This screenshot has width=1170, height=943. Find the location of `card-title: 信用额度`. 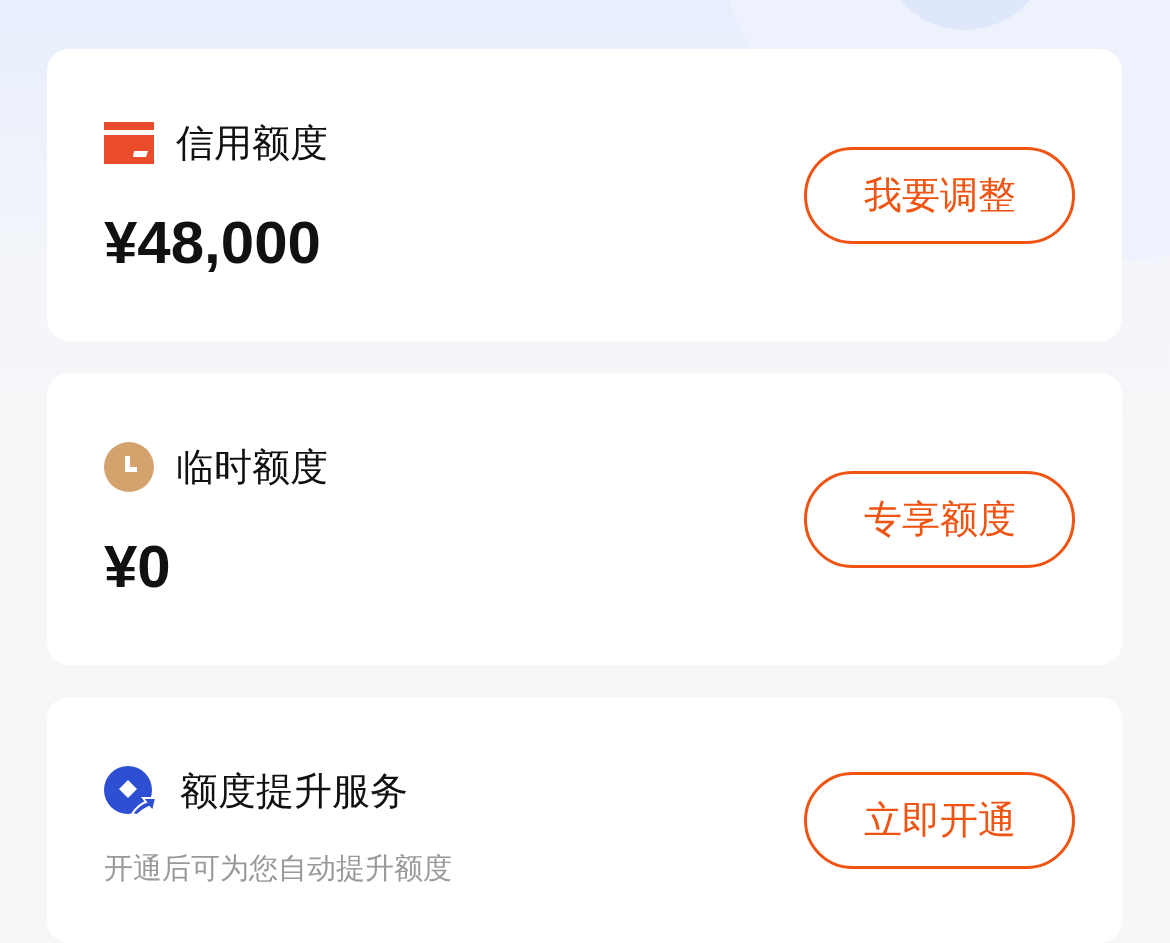

card-title: 信用额度 is located at coordinates (252, 143).